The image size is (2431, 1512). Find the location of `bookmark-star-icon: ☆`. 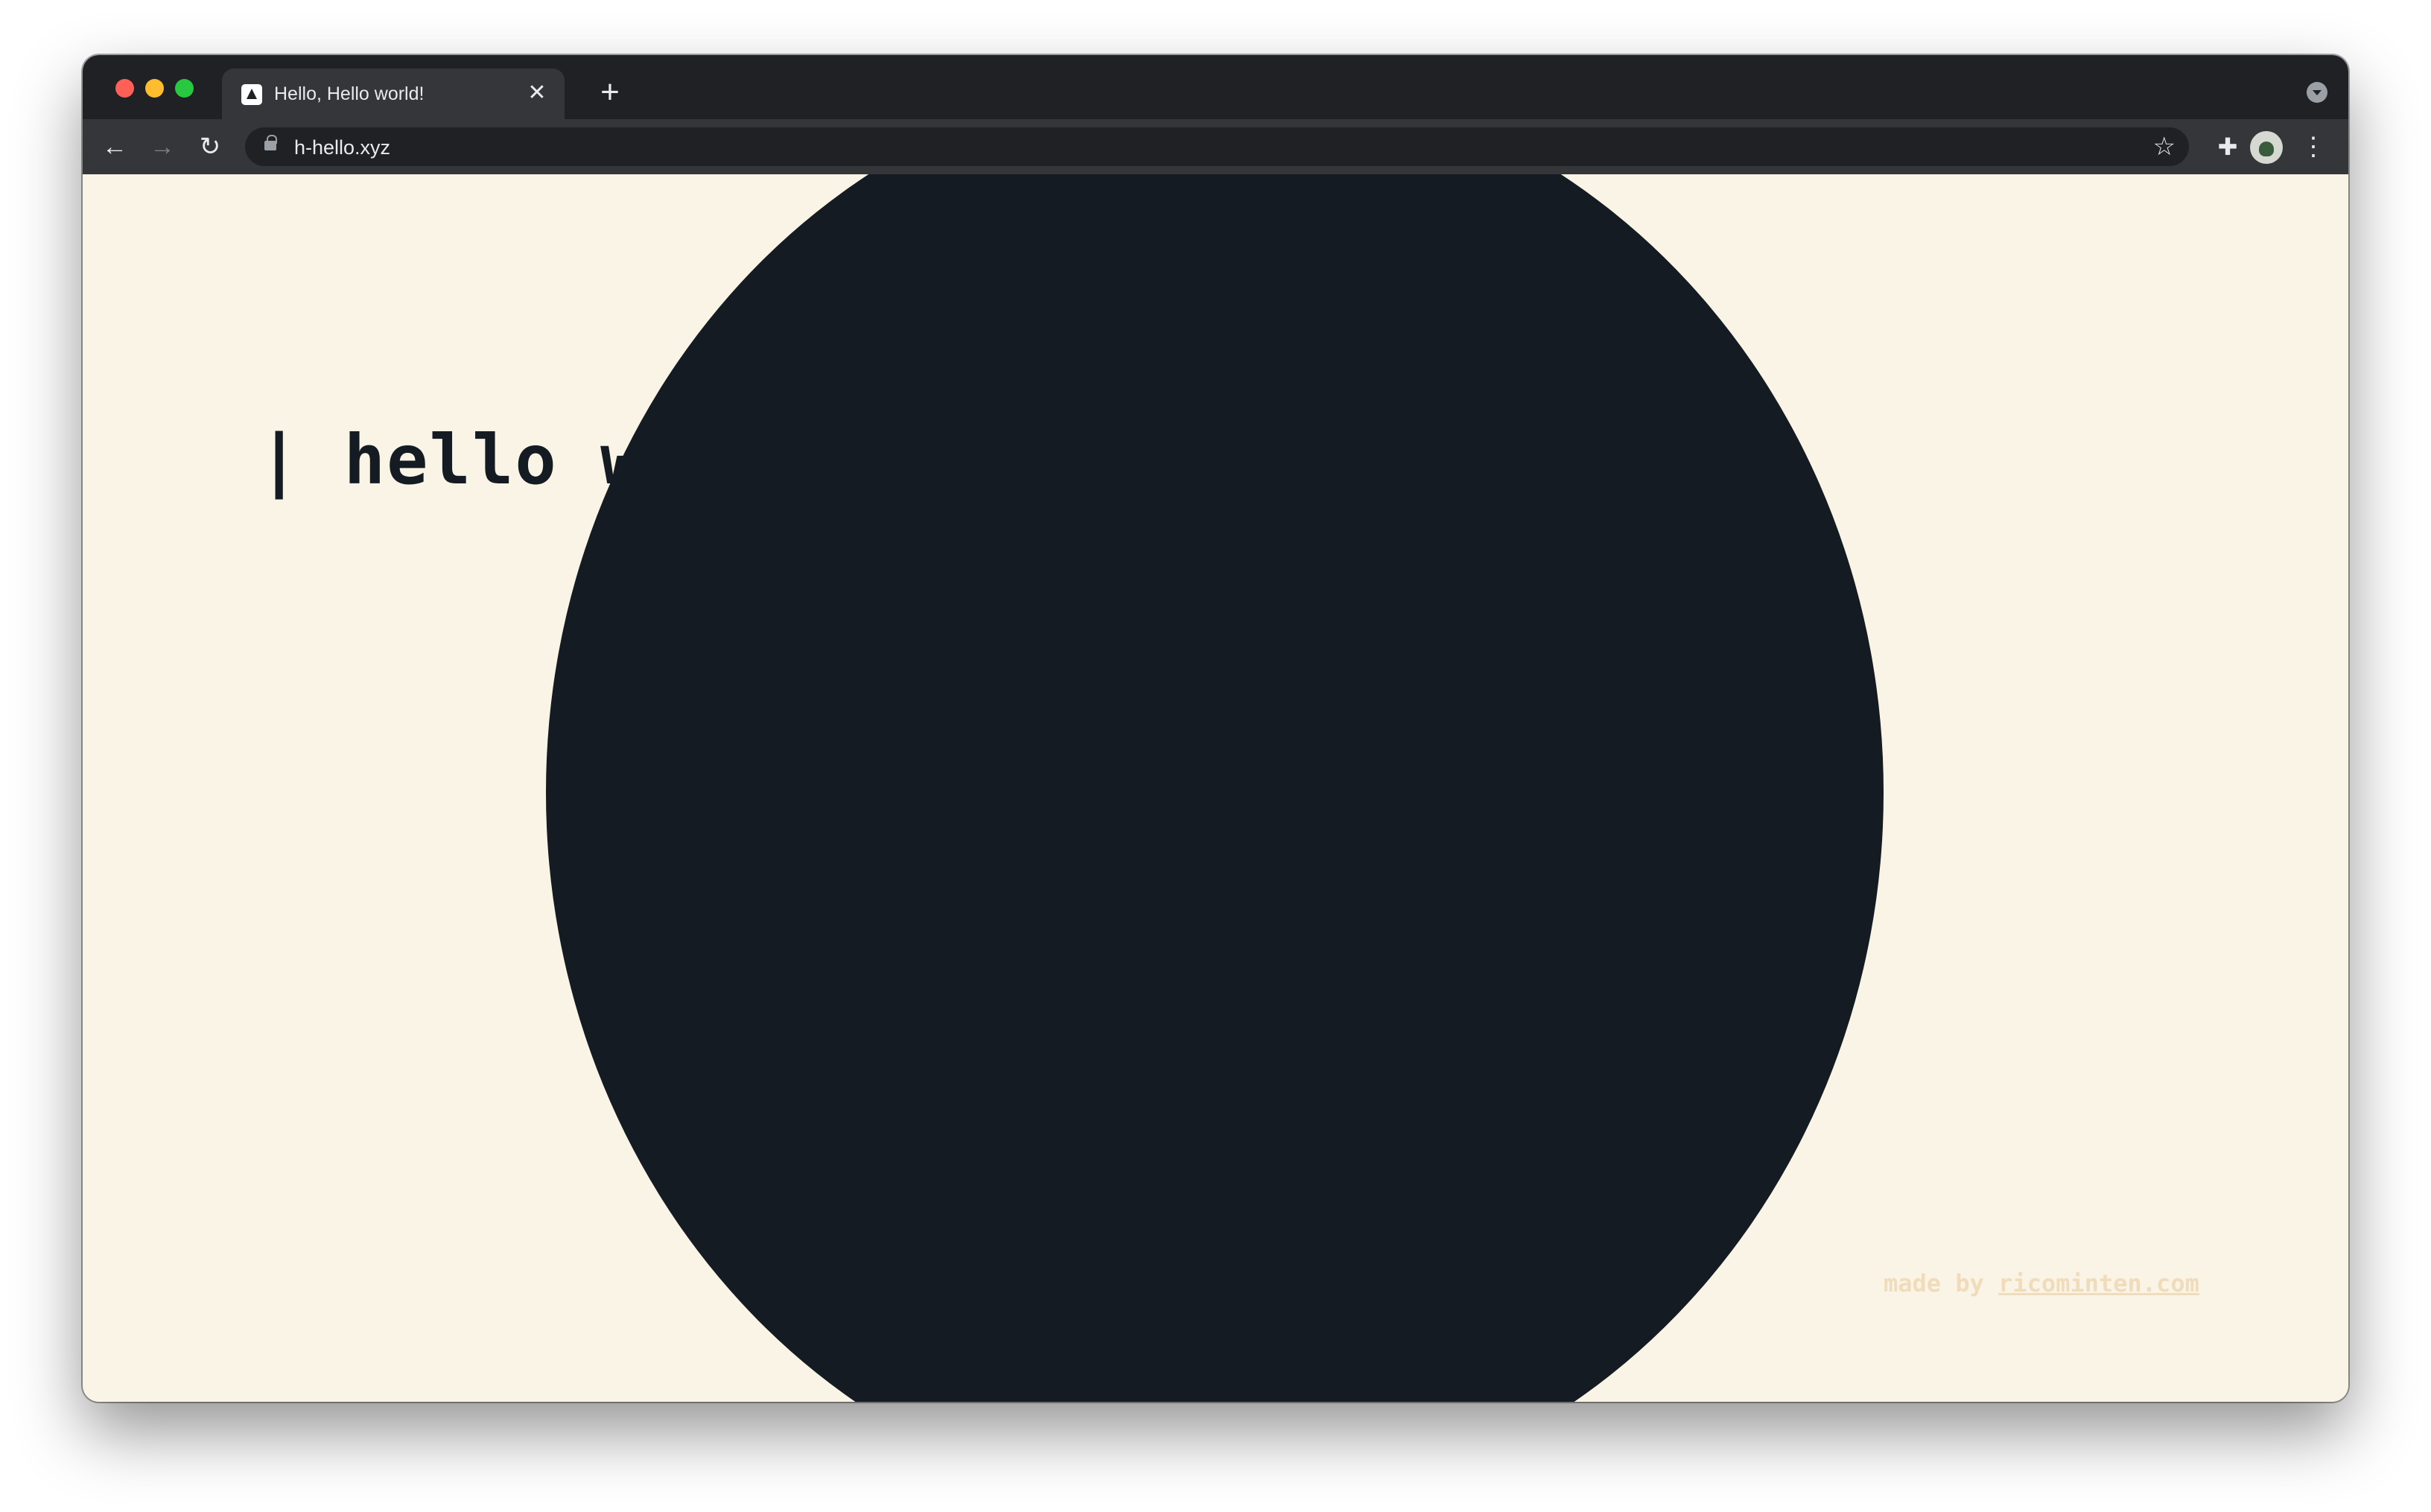

bookmark-star-icon: ☆ is located at coordinates (2164, 147).